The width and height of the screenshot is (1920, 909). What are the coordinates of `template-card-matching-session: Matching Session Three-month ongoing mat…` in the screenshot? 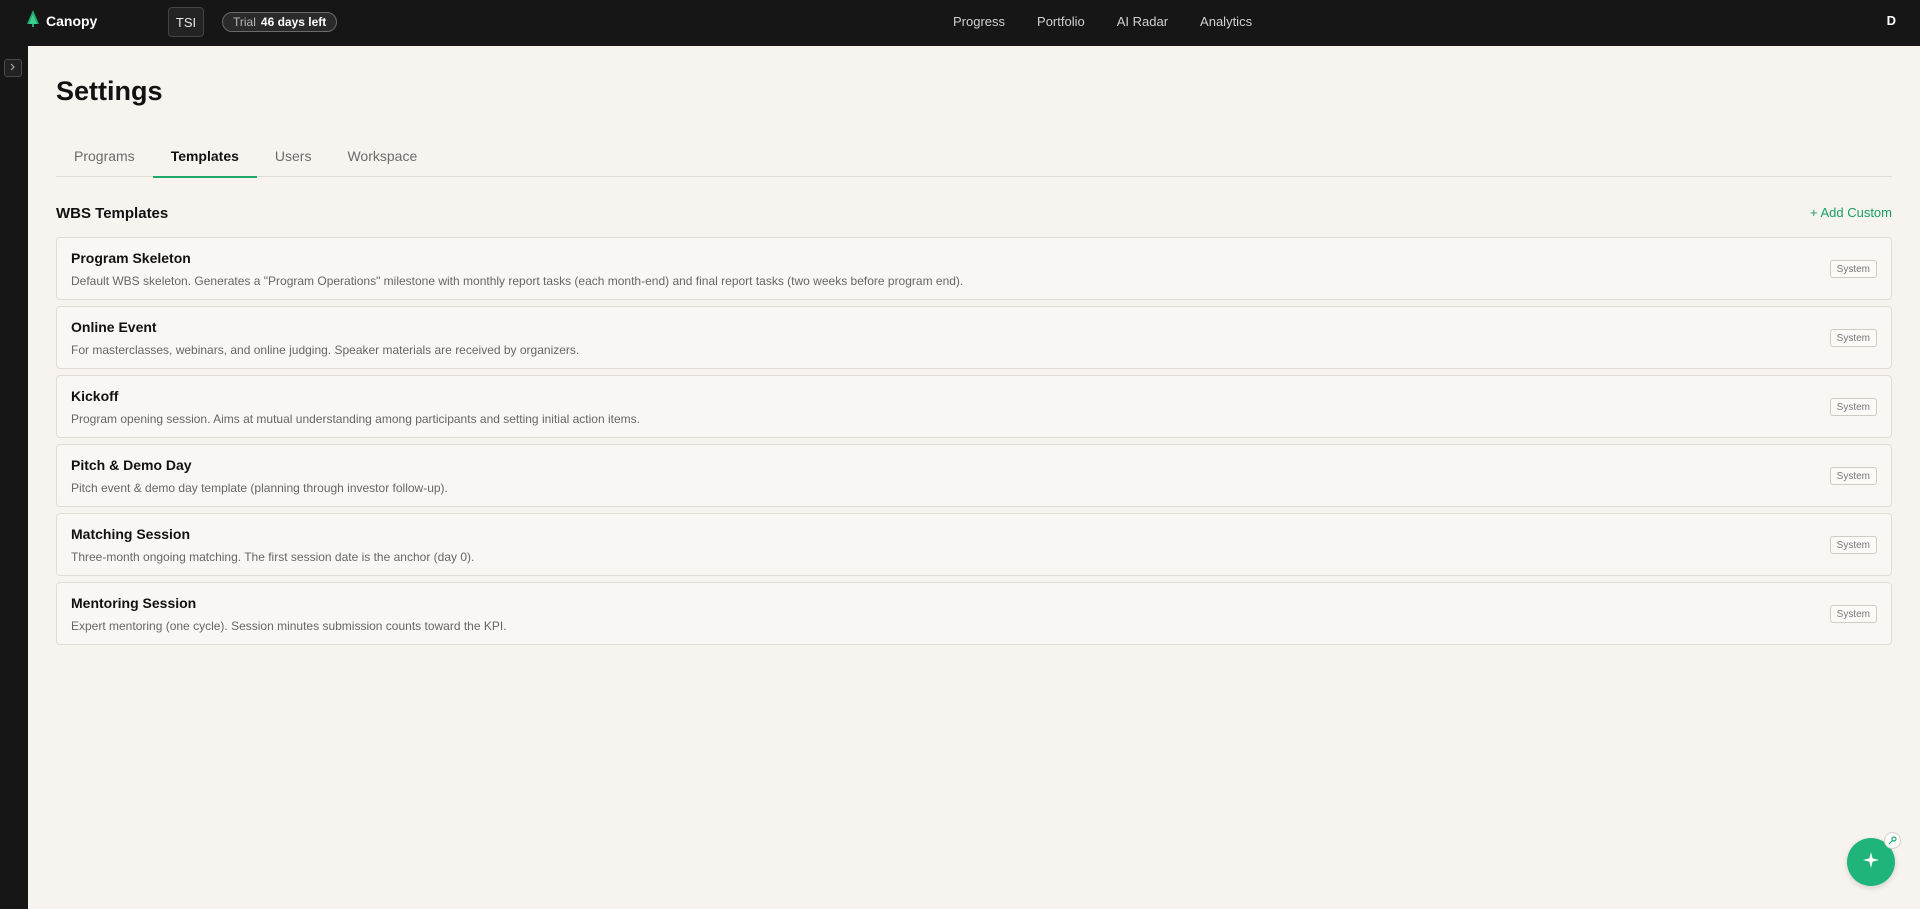 It's located at (974, 544).